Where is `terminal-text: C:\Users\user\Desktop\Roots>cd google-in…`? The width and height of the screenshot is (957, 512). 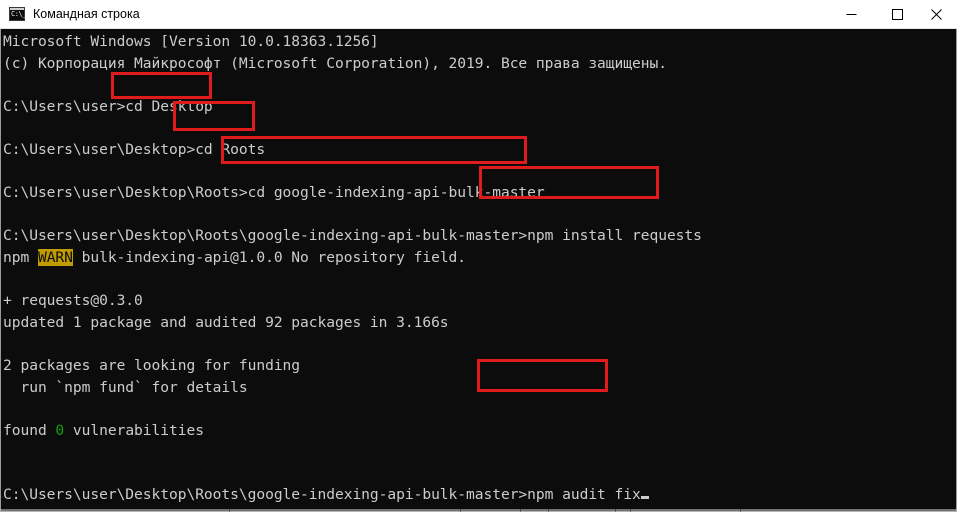 terminal-text: C:\Users\user\Desktop\Roots>cd google-in… is located at coordinates (274, 193).